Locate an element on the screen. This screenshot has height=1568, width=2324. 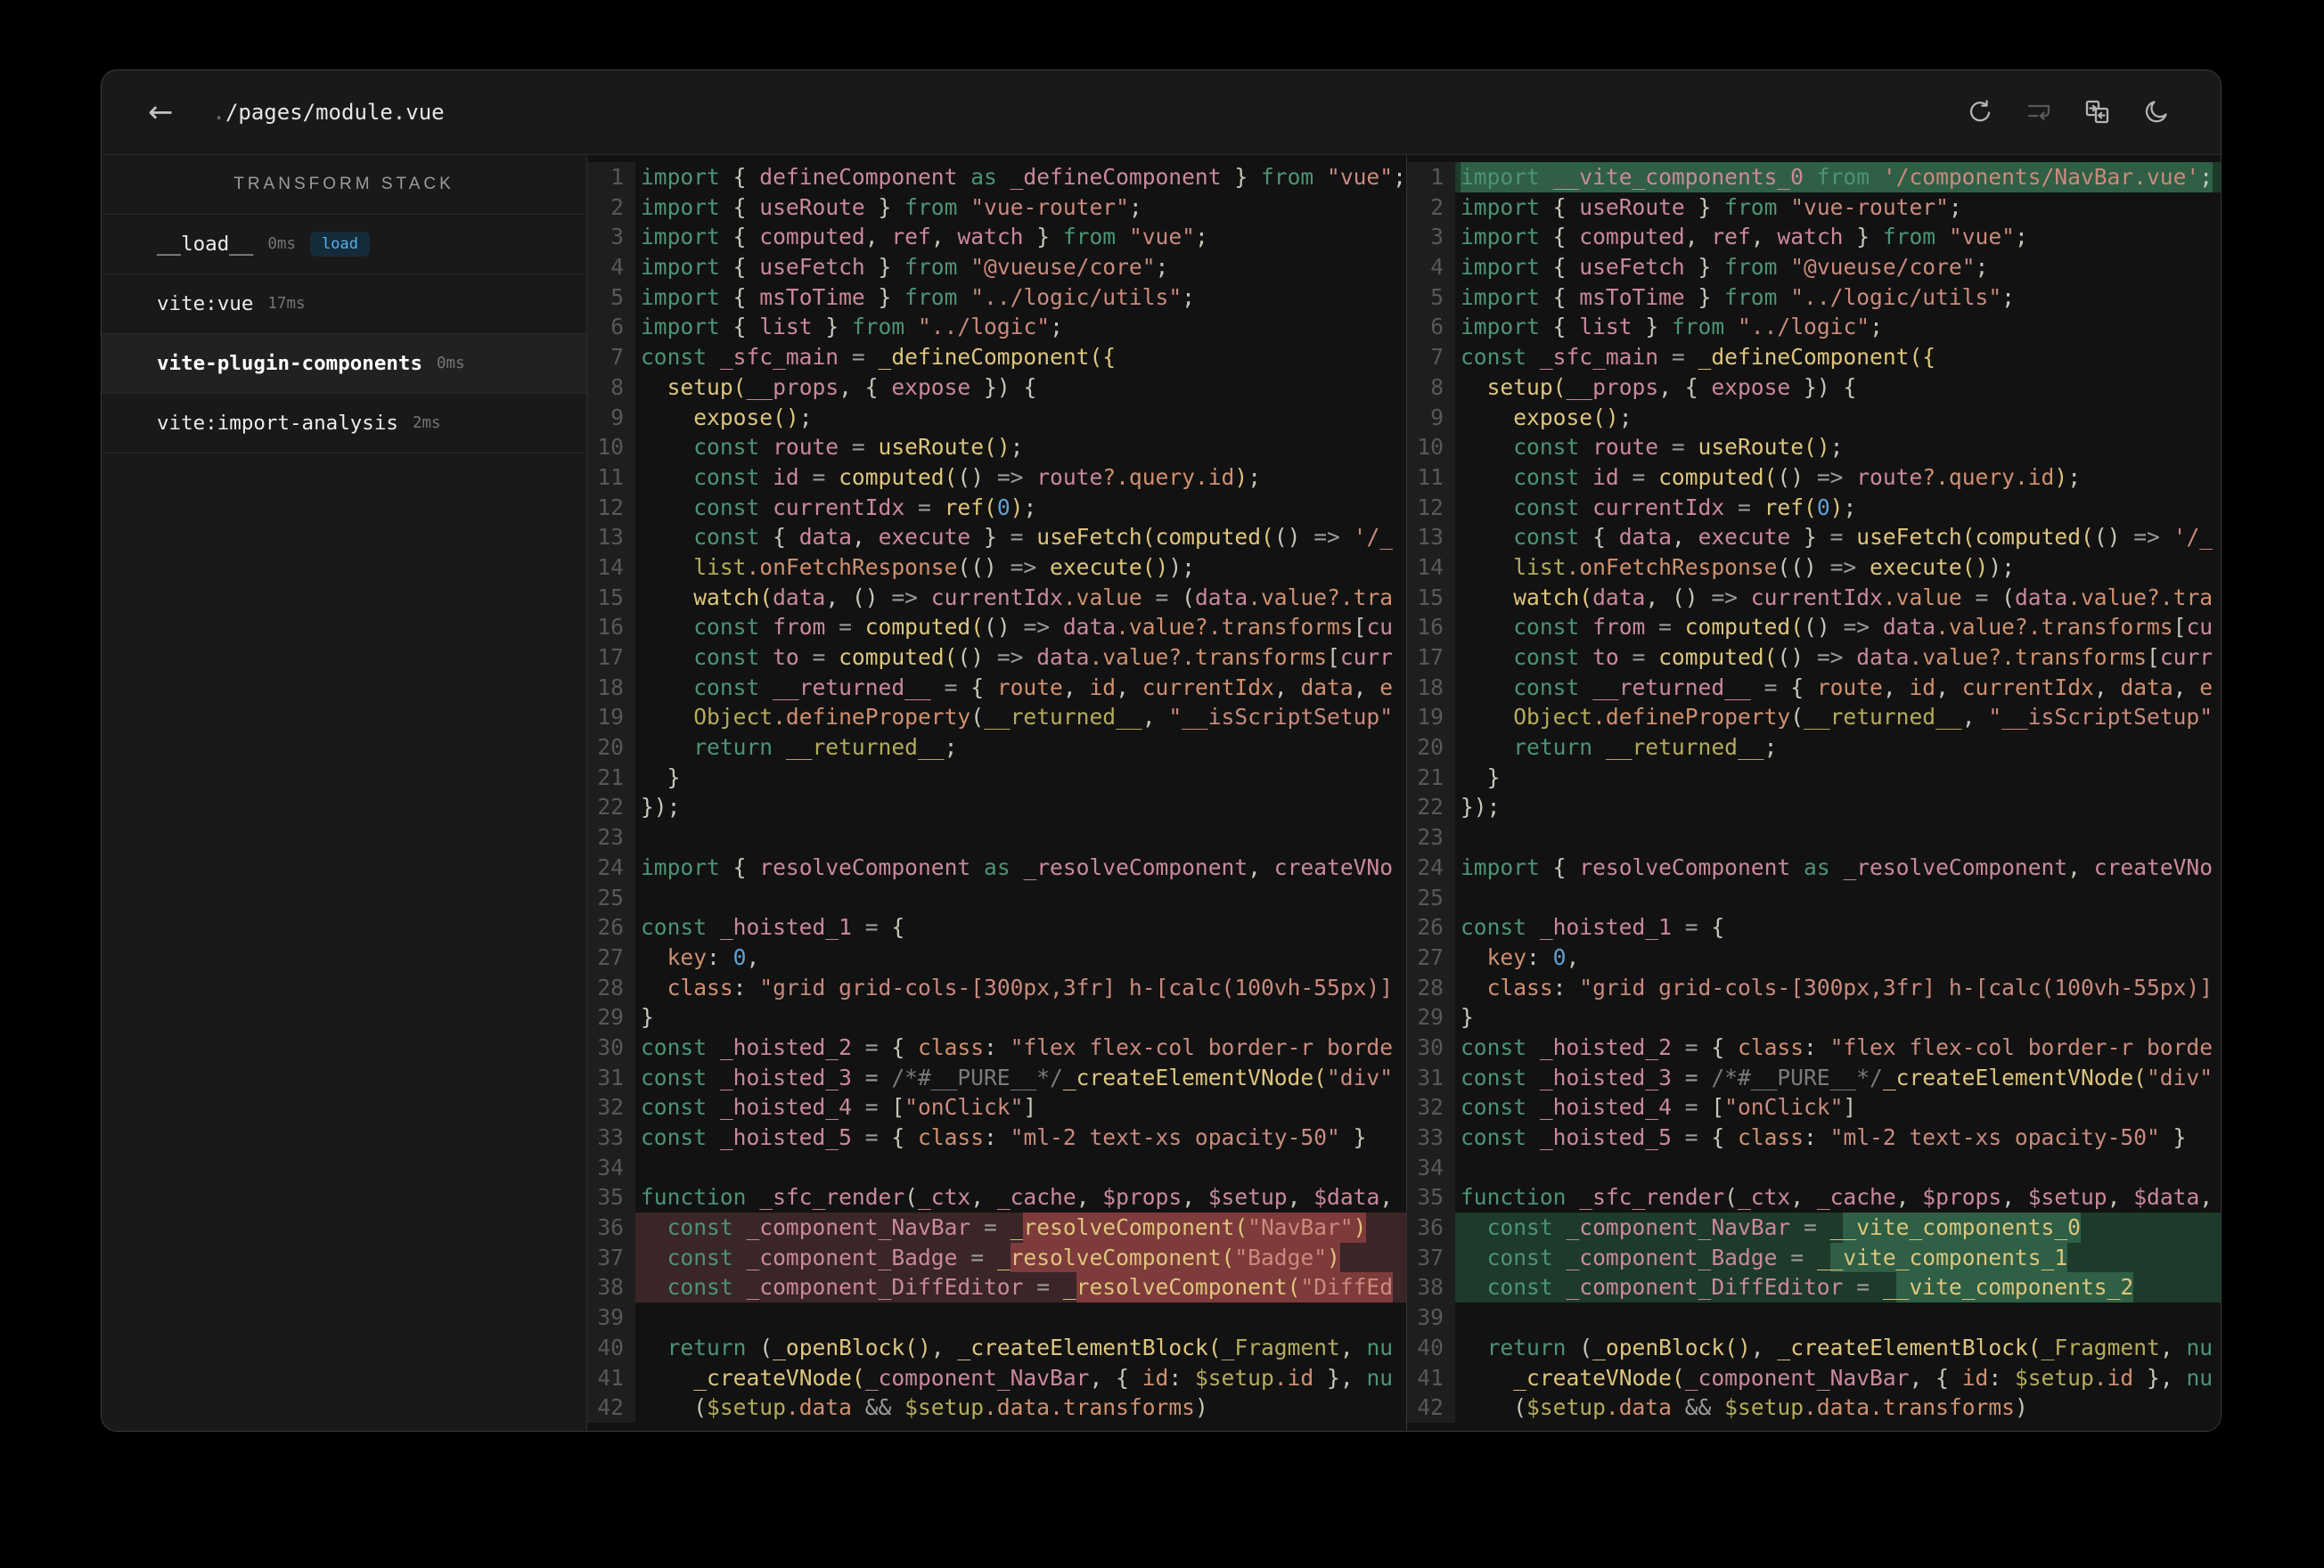
line-number: 29 is located at coordinates (1431, 1017).